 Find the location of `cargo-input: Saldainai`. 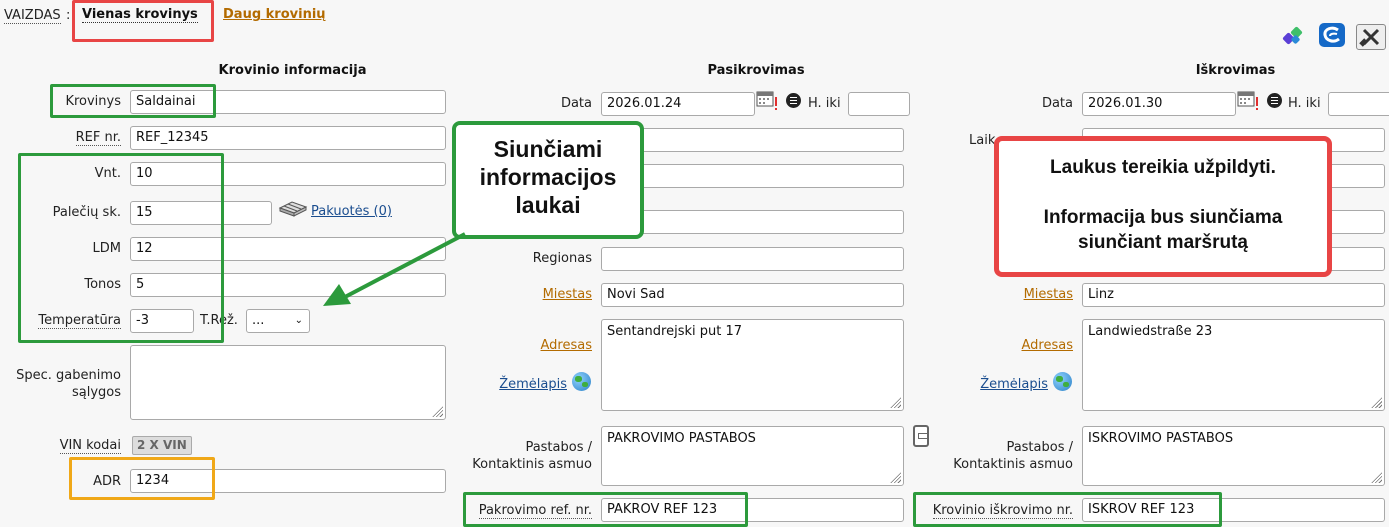

cargo-input: Saldainai is located at coordinates (288, 102).